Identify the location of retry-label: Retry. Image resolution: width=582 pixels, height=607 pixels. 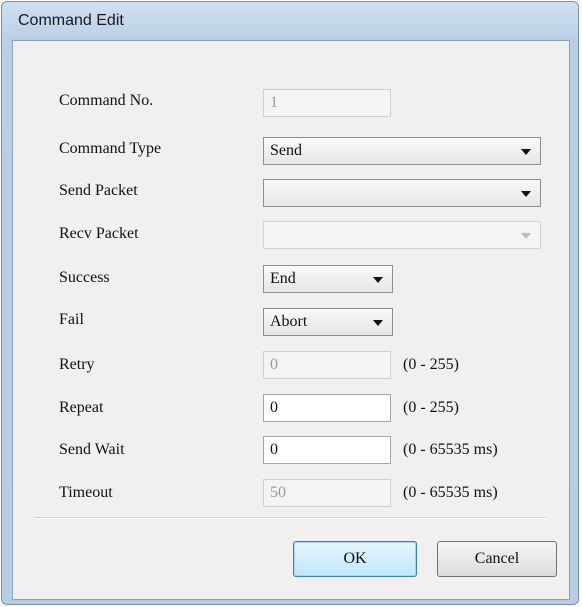
(77, 364).